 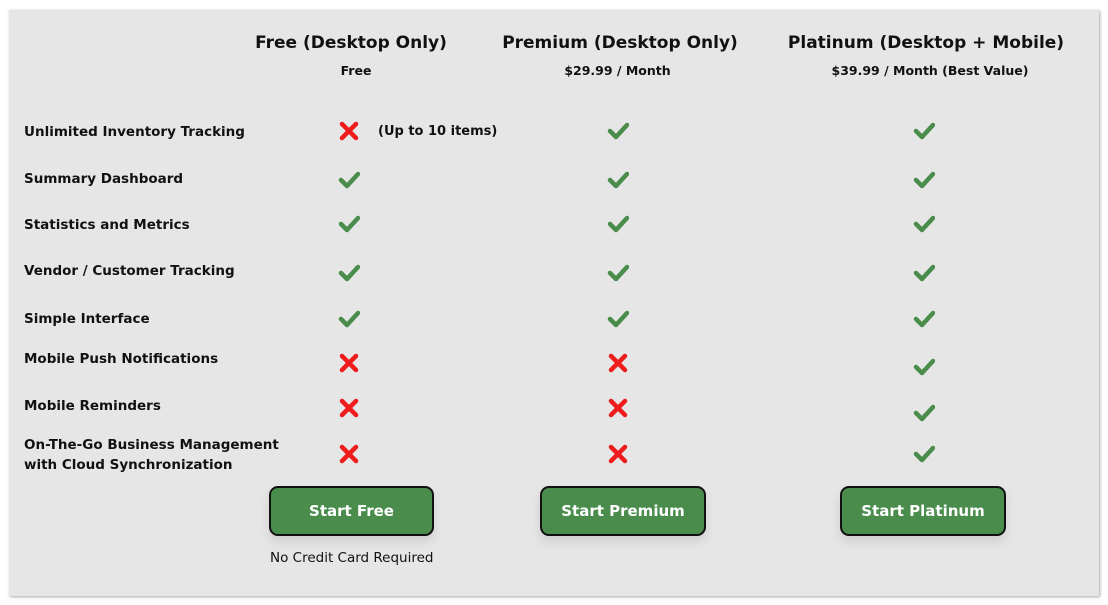 What do you see at coordinates (620, 43) in the screenshot?
I see `plan-title-premium: Premium (Desktop Only)` at bounding box center [620, 43].